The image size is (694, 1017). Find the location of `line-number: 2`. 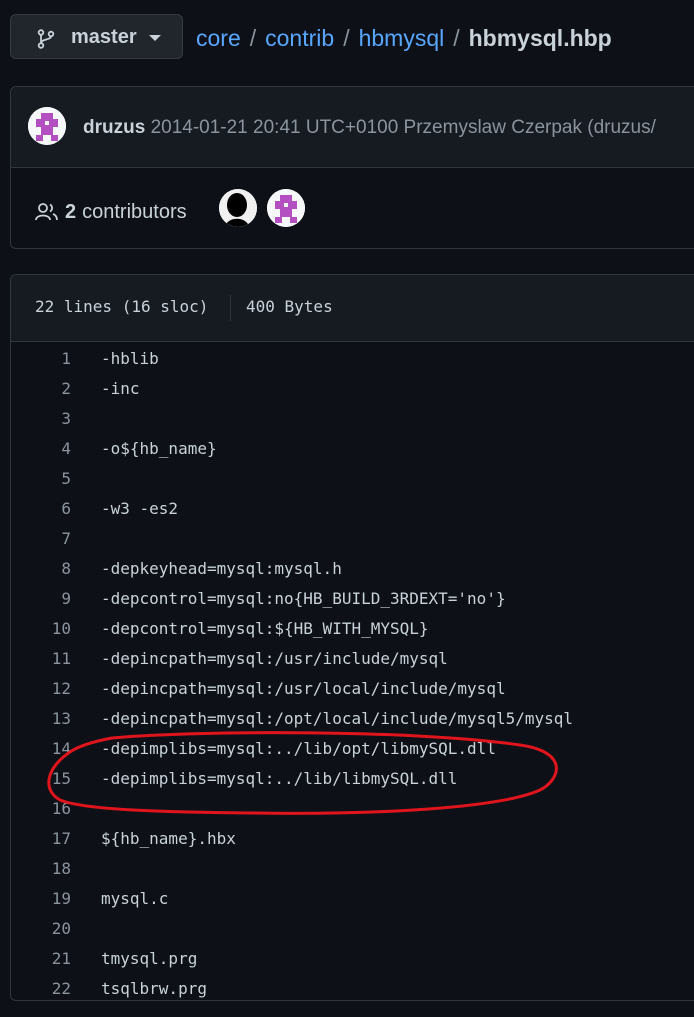

line-number: 2 is located at coordinates (41, 388).